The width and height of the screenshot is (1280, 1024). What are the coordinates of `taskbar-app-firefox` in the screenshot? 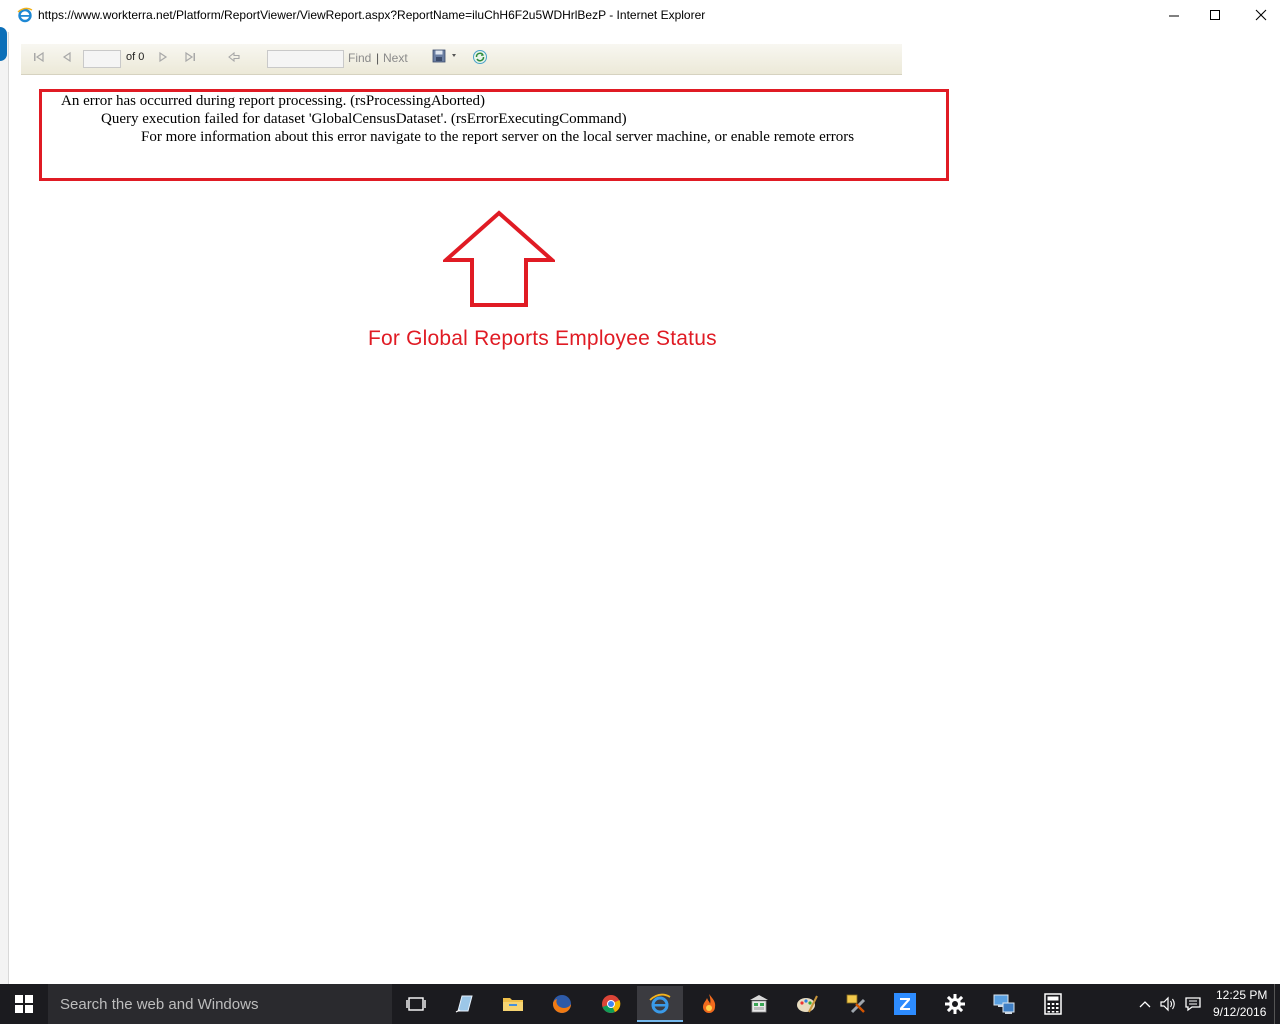 It's located at (562, 1004).